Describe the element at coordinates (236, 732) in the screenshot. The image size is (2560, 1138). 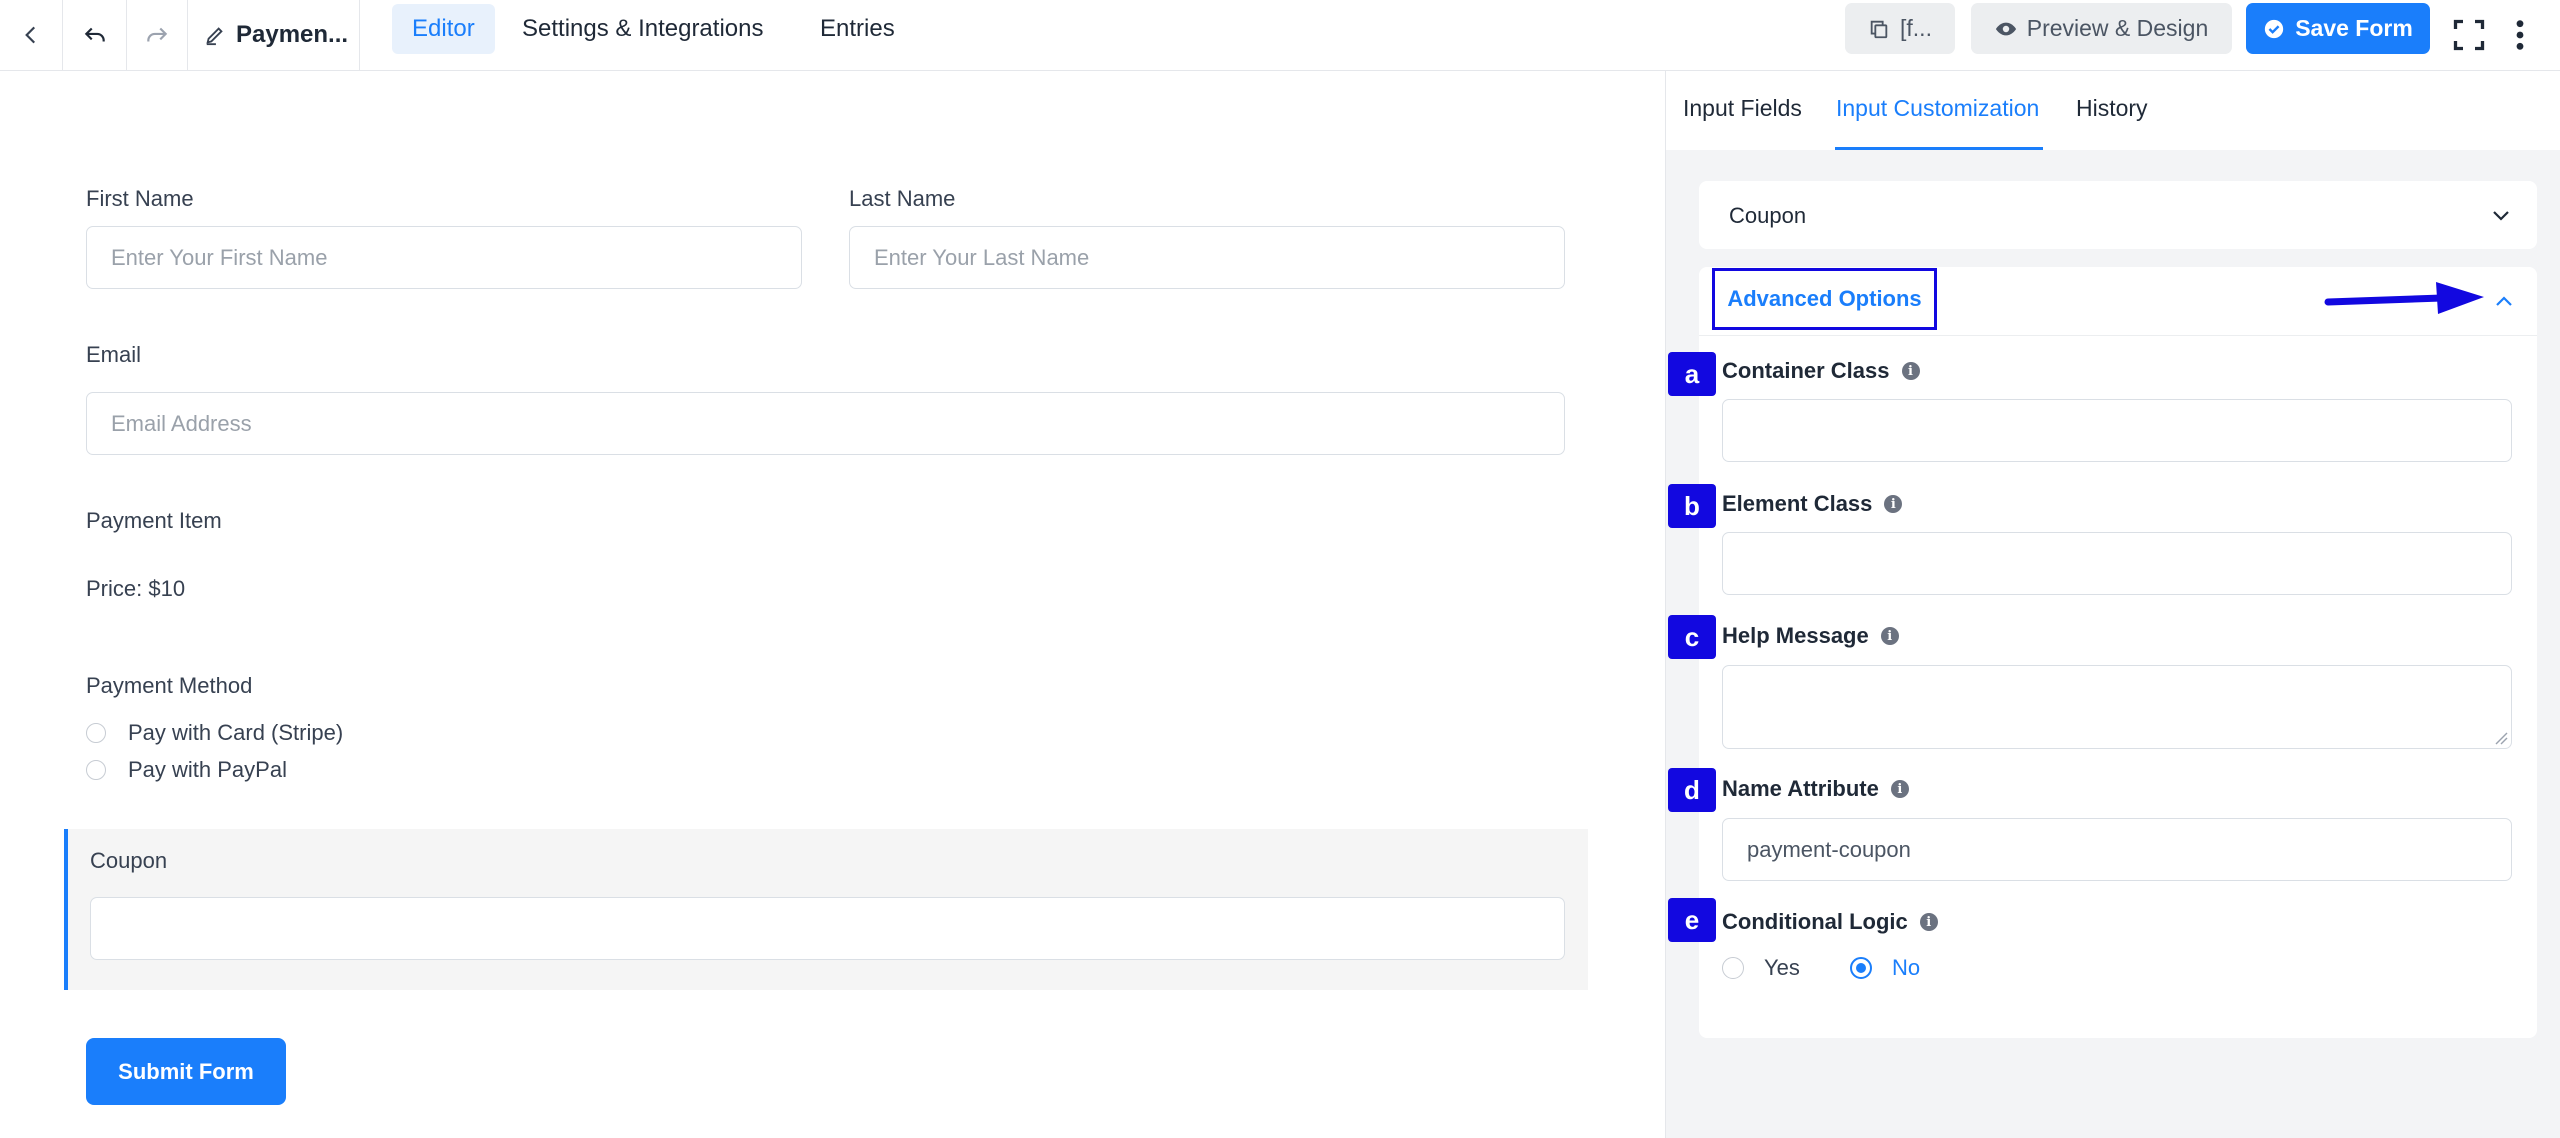
I see `payment-option-label: Pay with Card (Stripe)` at that location.